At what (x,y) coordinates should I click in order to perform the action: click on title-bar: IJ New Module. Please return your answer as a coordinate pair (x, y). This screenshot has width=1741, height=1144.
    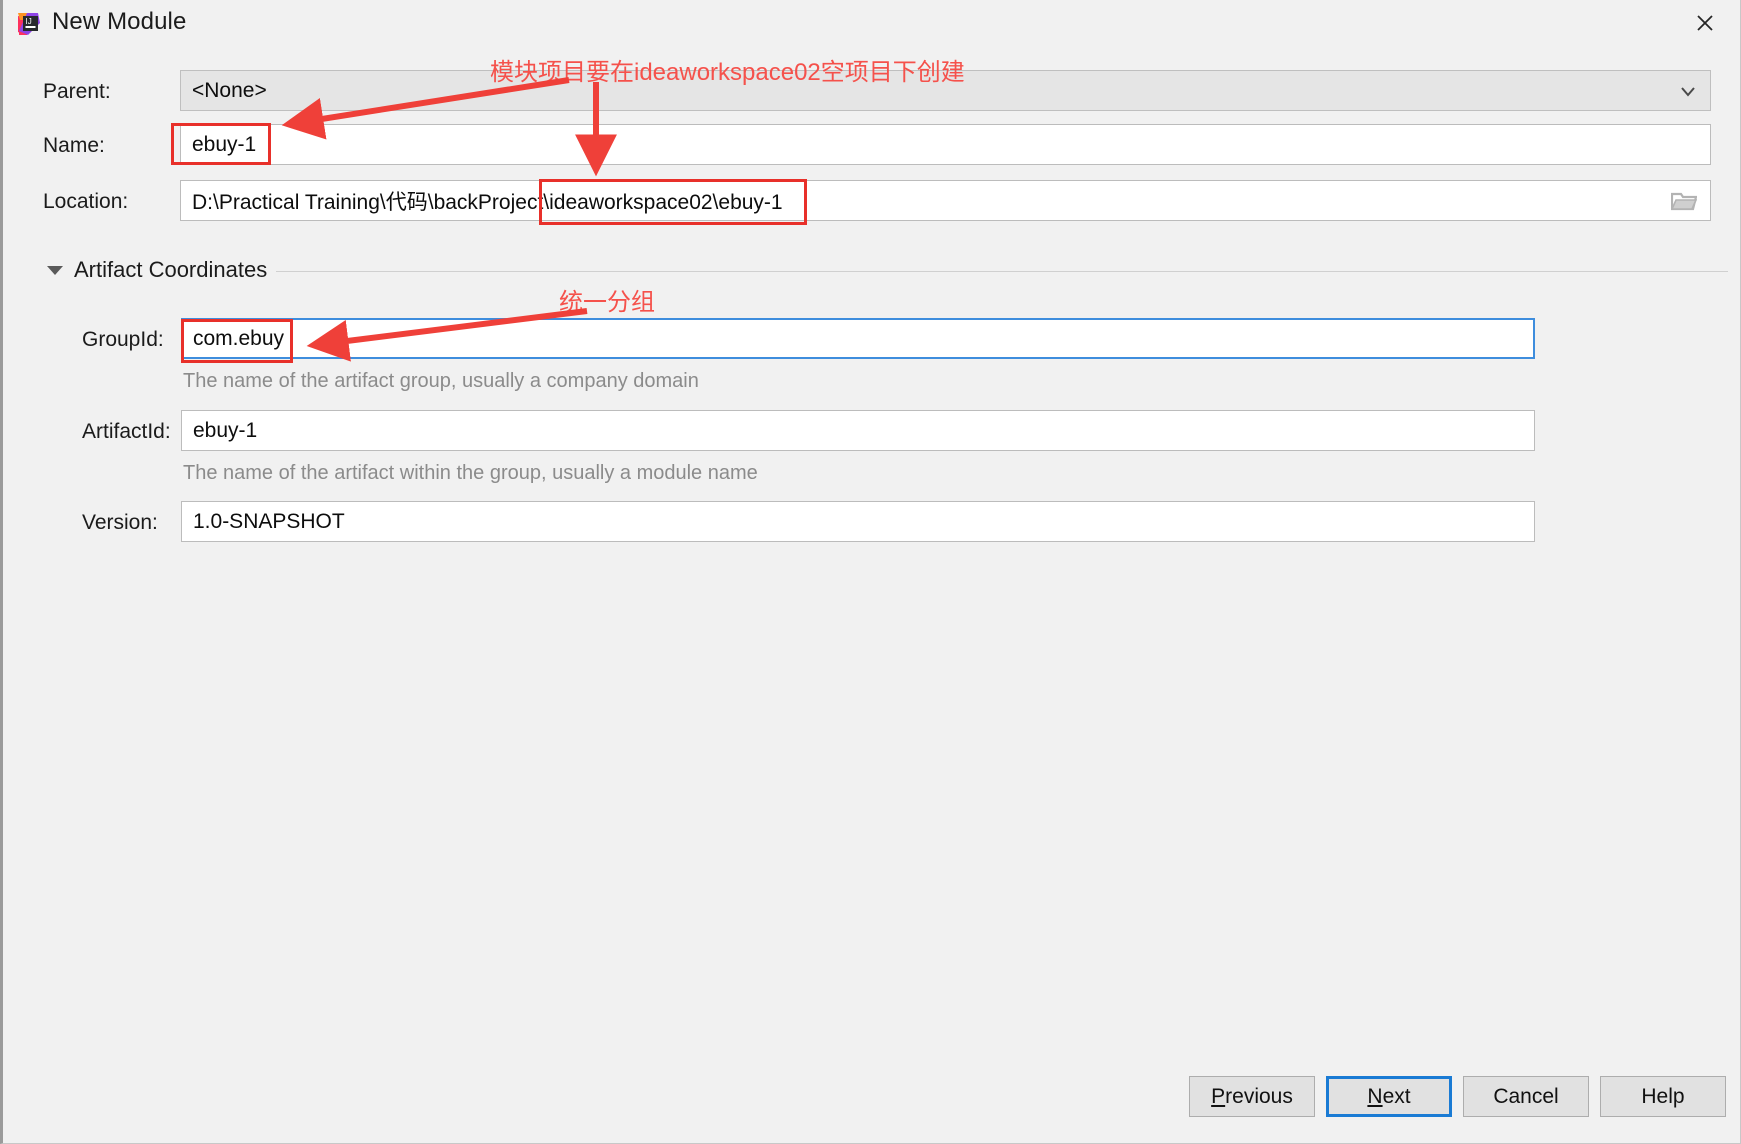
    Looking at the image, I should click on (871, 23).